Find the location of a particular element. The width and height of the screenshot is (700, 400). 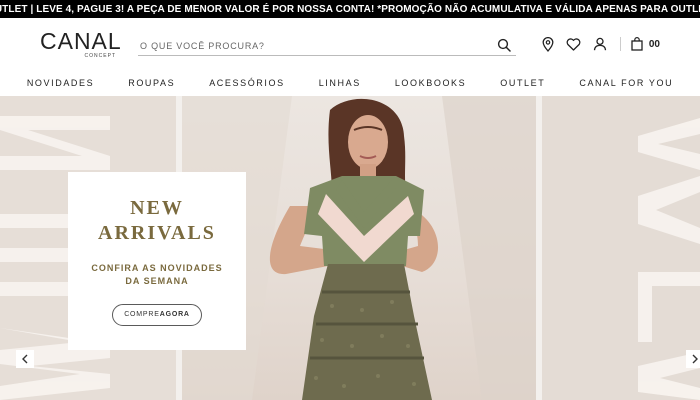

store-locator-button is located at coordinates (548, 44).